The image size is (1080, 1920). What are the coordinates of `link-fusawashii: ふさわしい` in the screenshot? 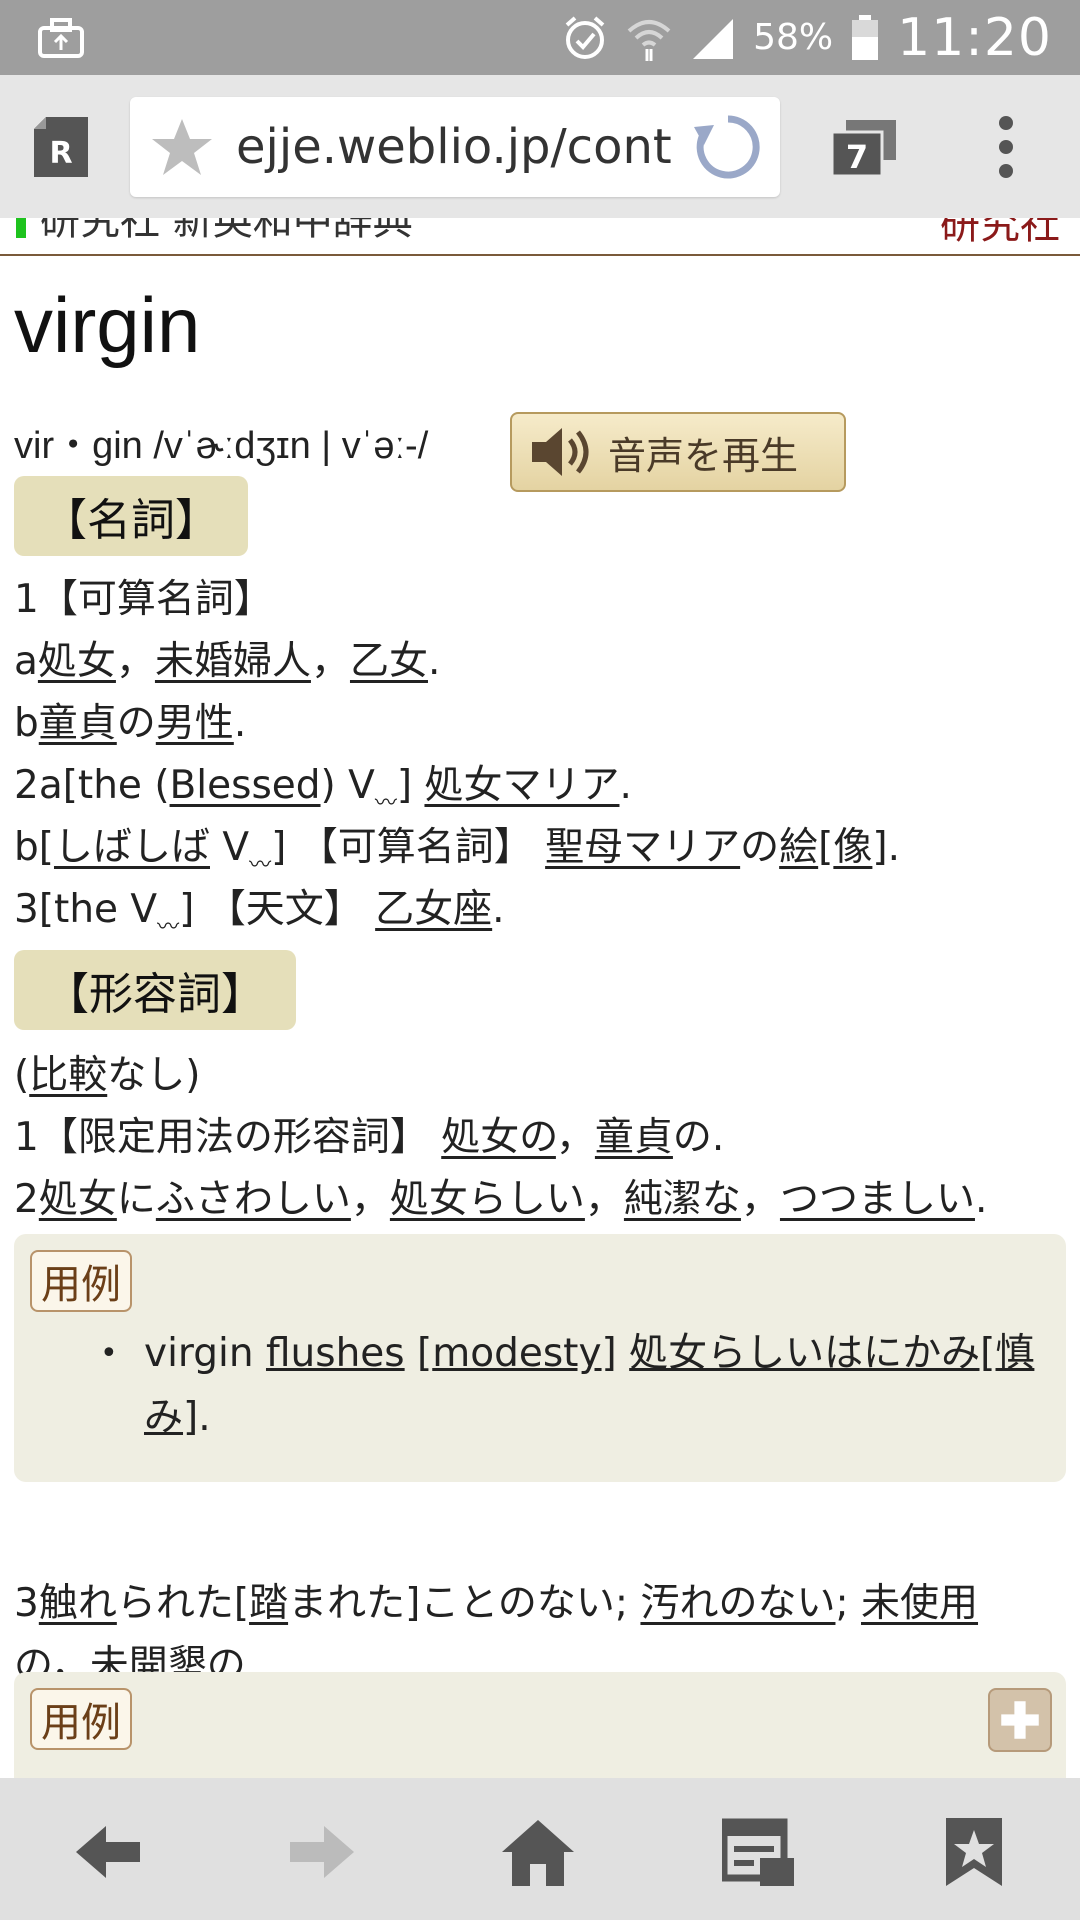 It's located at (253, 1199).